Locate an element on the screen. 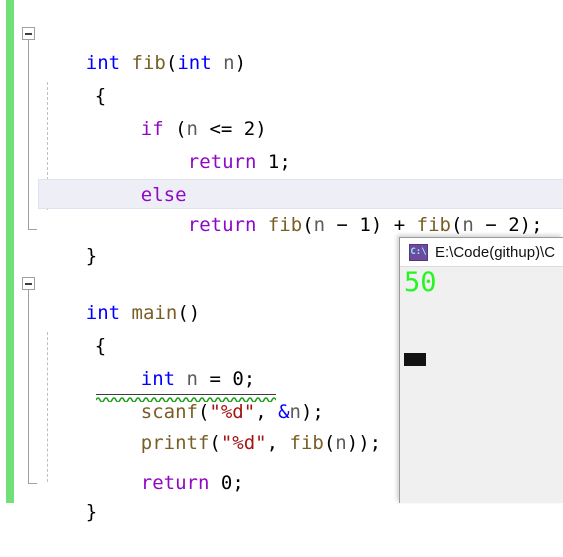 This screenshot has width=563, height=557. outline-bracket-fib-foot is located at coordinates (32, 229).